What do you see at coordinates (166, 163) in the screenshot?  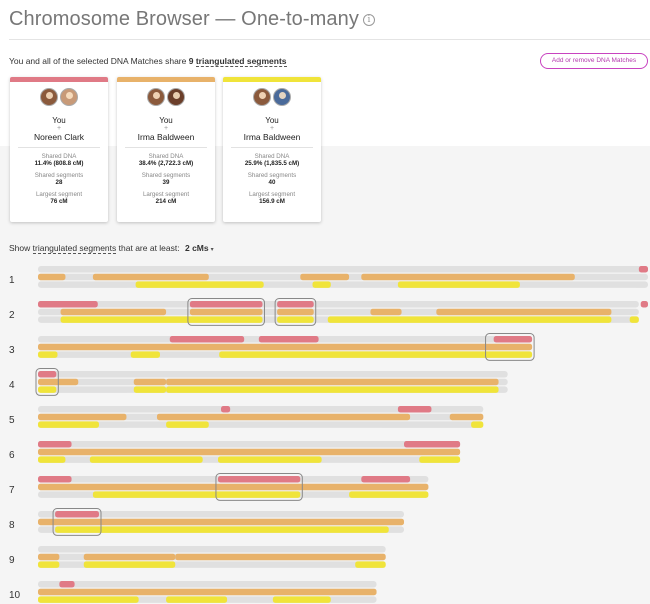 I see `card-shared-dna: 38.4% (2,722.3 cM)` at bounding box center [166, 163].